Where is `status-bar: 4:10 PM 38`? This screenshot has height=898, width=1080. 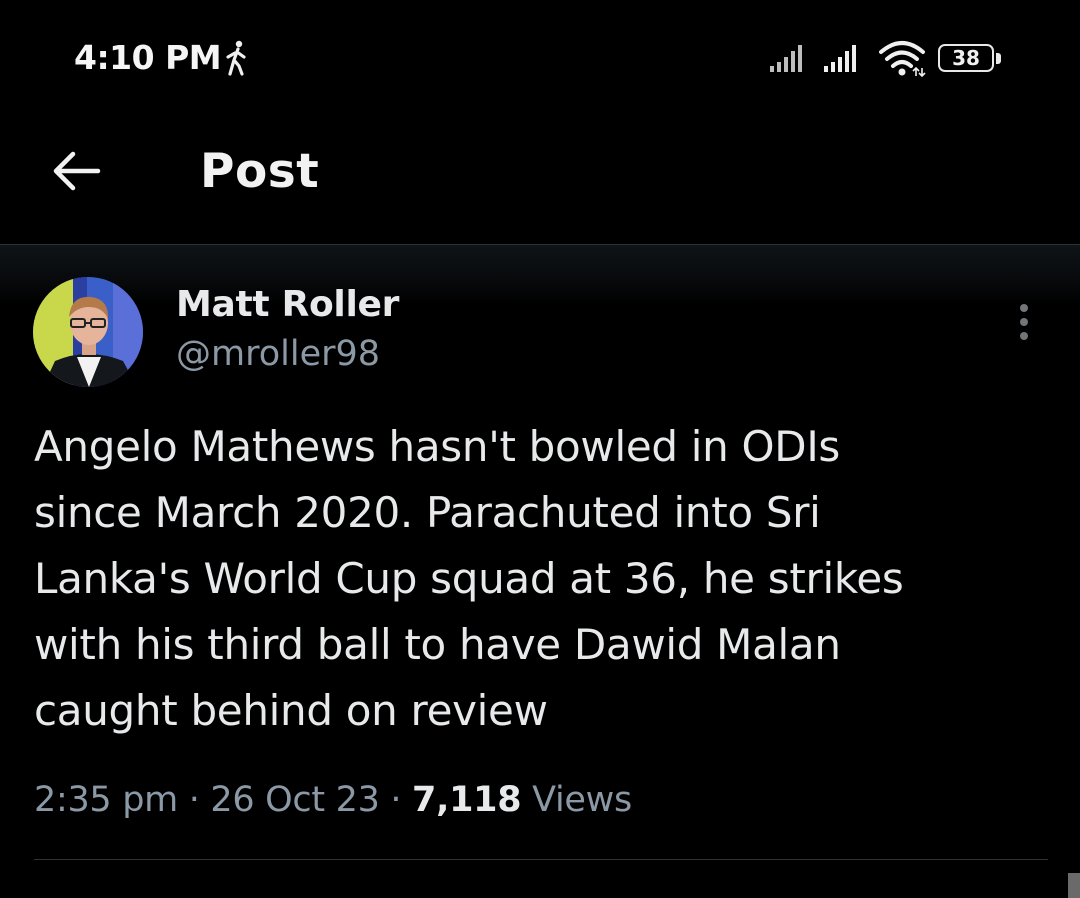
status-bar: 4:10 PM 38 is located at coordinates (540, 60).